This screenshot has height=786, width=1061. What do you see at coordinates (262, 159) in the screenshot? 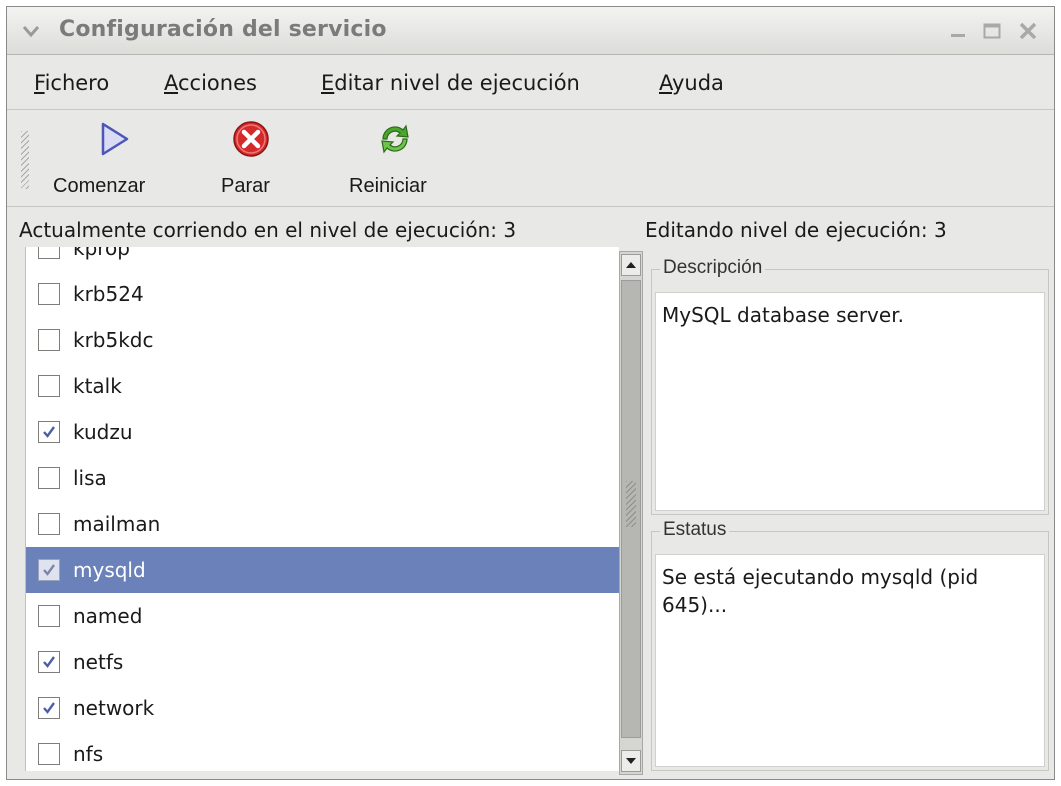
I see `stop-button: Parar` at bounding box center [262, 159].